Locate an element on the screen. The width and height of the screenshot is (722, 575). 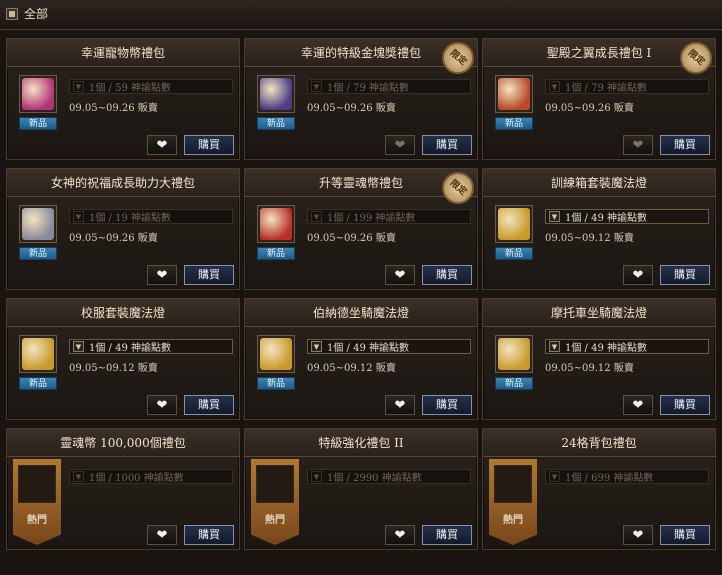
item-card: 訓練箱套裝魔法燈 新品 ▼ 1個 / 49 神諭點數 09.05~09.12 販賣 ❤ 購買 is located at coordinates (599, 229).